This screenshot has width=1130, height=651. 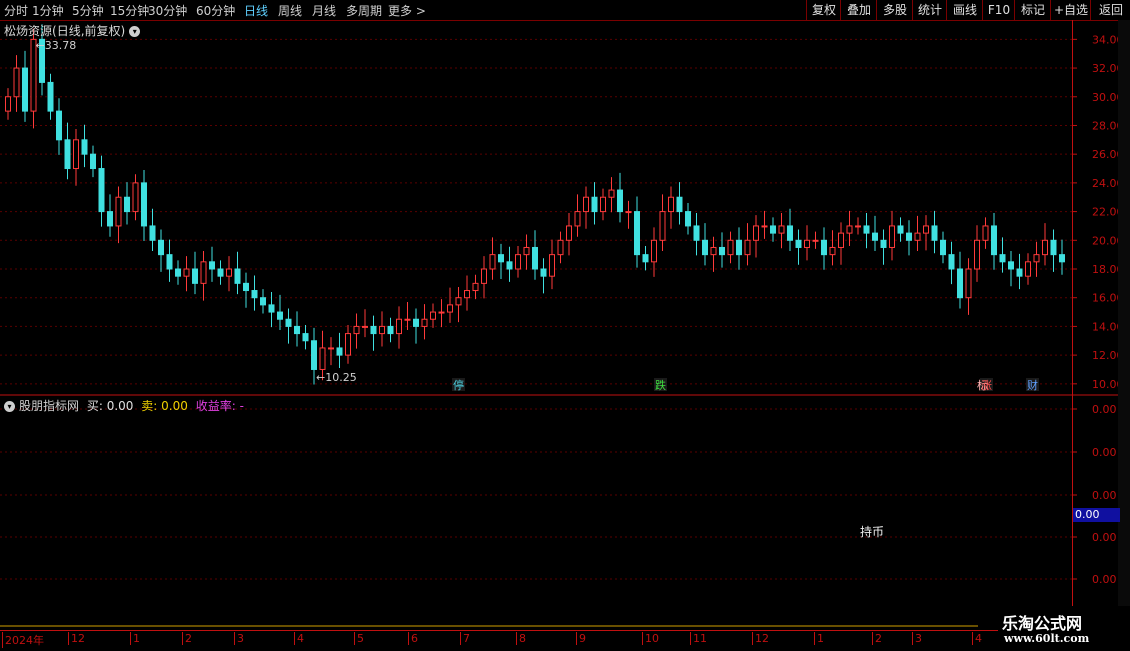 What do you see at coordinates (819, 638) in the screenshot?
I see `date-label-14: 1` at bounding box center [819, 638].